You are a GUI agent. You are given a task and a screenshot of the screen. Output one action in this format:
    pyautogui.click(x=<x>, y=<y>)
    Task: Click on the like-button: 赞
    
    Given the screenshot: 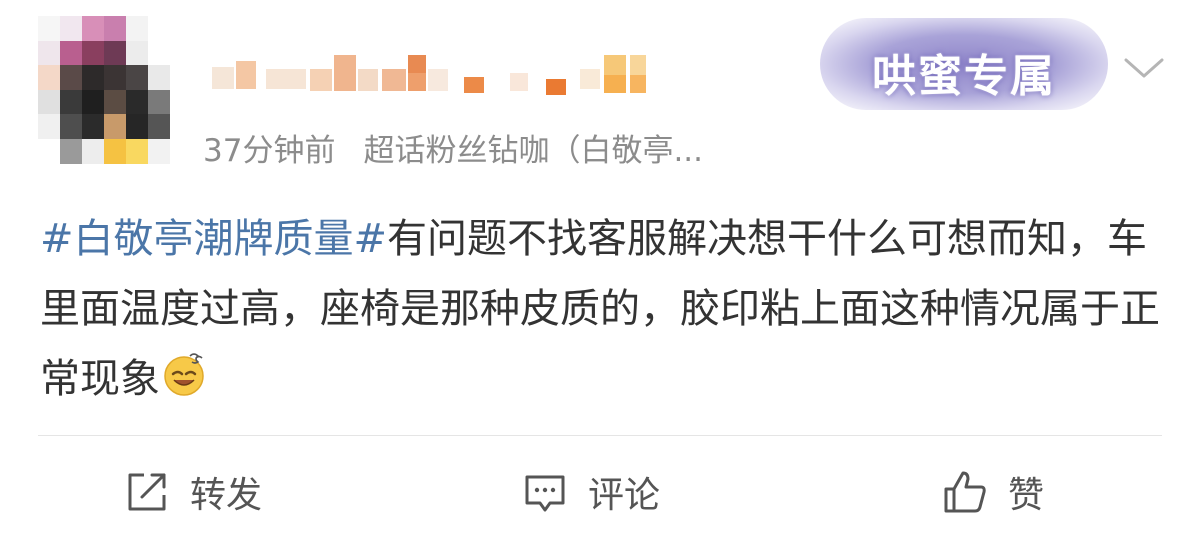 What is the action you would take?
    pyautogui.click(x=992, y=492)
    